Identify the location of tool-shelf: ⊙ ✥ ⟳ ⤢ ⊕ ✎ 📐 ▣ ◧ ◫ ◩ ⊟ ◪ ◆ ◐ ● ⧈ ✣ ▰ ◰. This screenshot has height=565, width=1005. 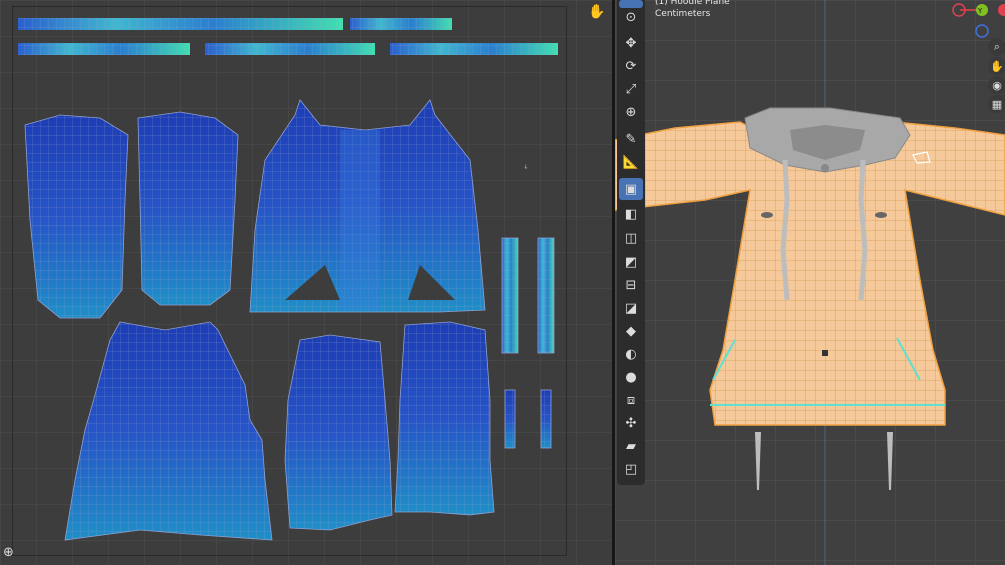
(631, 242).